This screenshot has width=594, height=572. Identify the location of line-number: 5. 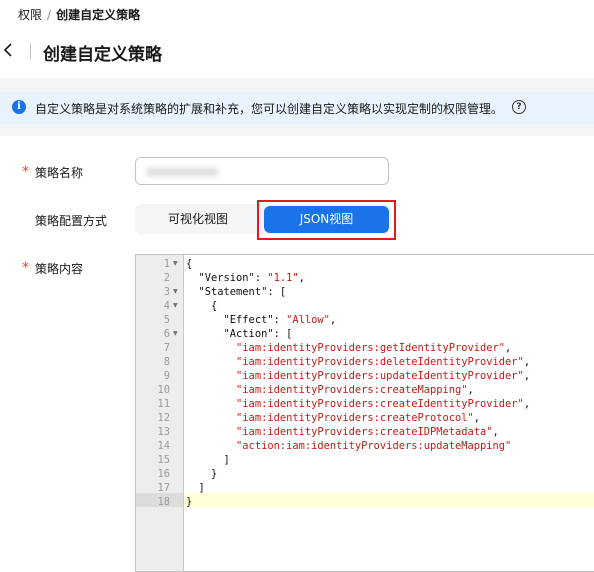
(166, 320).